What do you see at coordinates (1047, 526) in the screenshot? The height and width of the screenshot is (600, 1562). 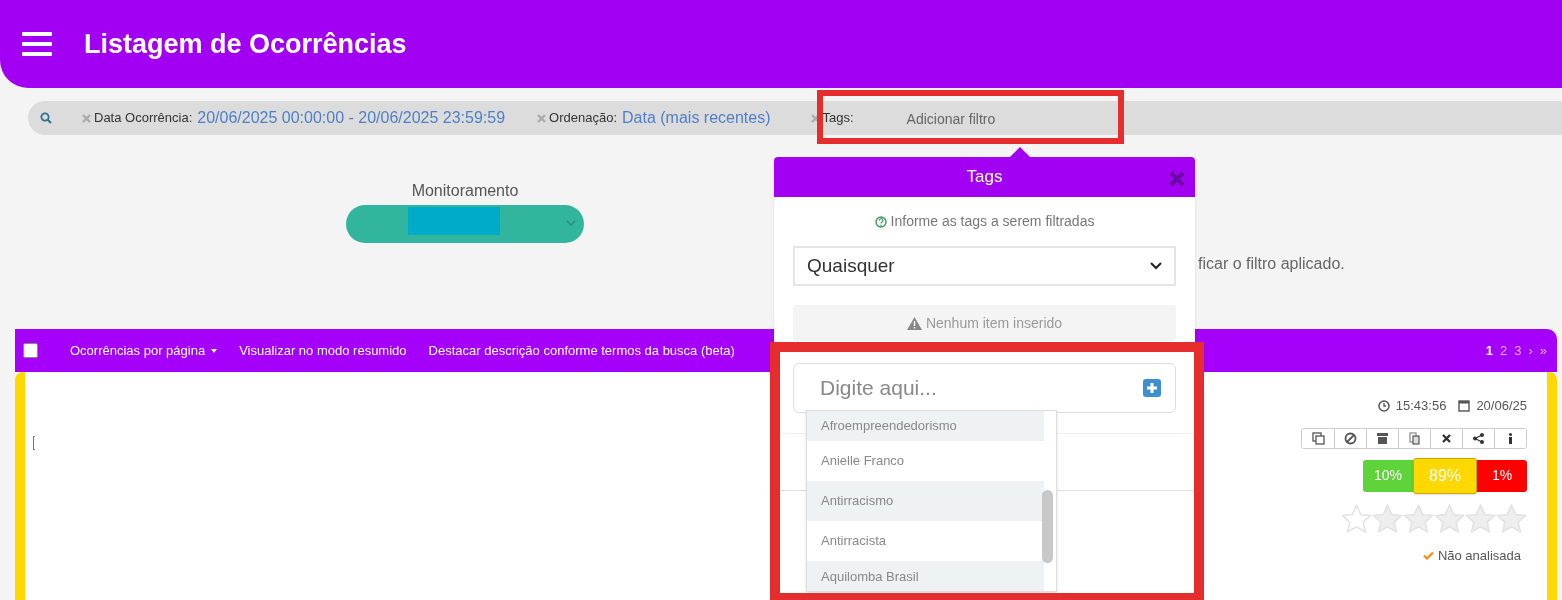 I see `scrollbar-thumb` at bounding box center [1047, 526].